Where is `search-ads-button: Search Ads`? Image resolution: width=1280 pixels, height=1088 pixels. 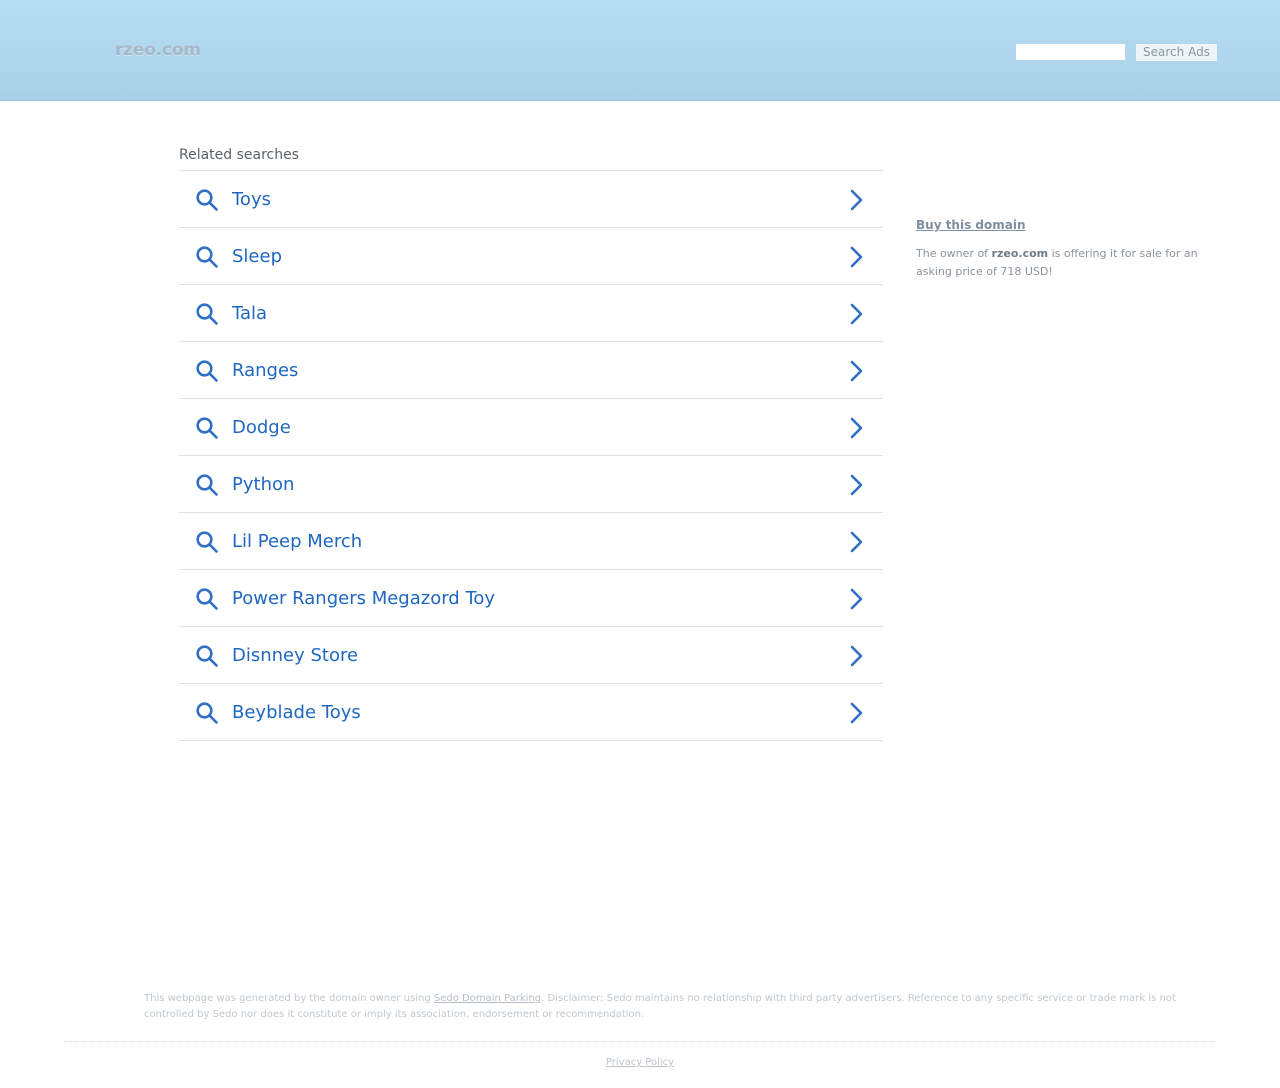
search-ads-button: Search Ads is located at coordinates (1176, 52).